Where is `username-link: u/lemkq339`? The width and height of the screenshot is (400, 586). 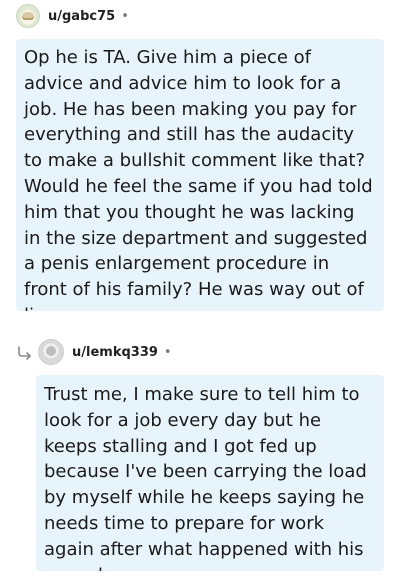
username-link: u/lemkq339 is located at coordinates (115, 352).